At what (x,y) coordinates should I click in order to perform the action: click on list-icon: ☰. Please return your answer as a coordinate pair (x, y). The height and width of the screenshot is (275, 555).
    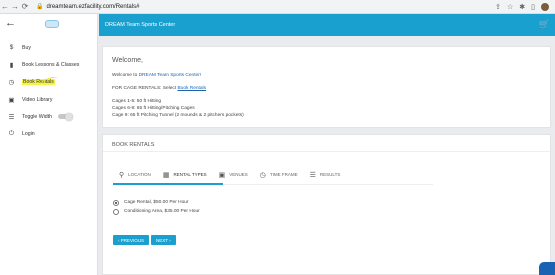
    Looking at the image, I should click on (312, 175).